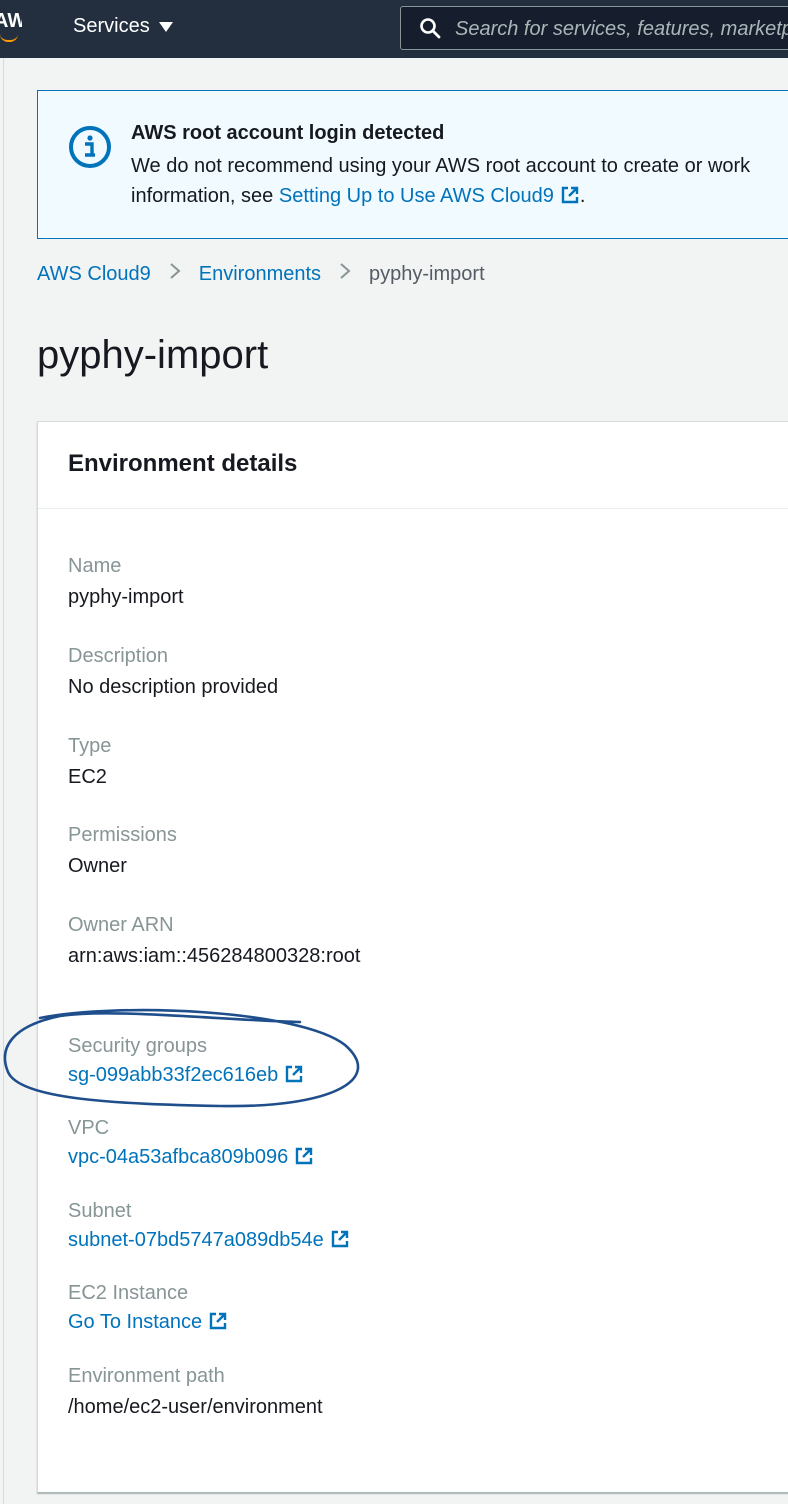  Describe the element at coordinates (122, 851) in the screenshot. I see `field-permissions: Permissions Owner` at that location.